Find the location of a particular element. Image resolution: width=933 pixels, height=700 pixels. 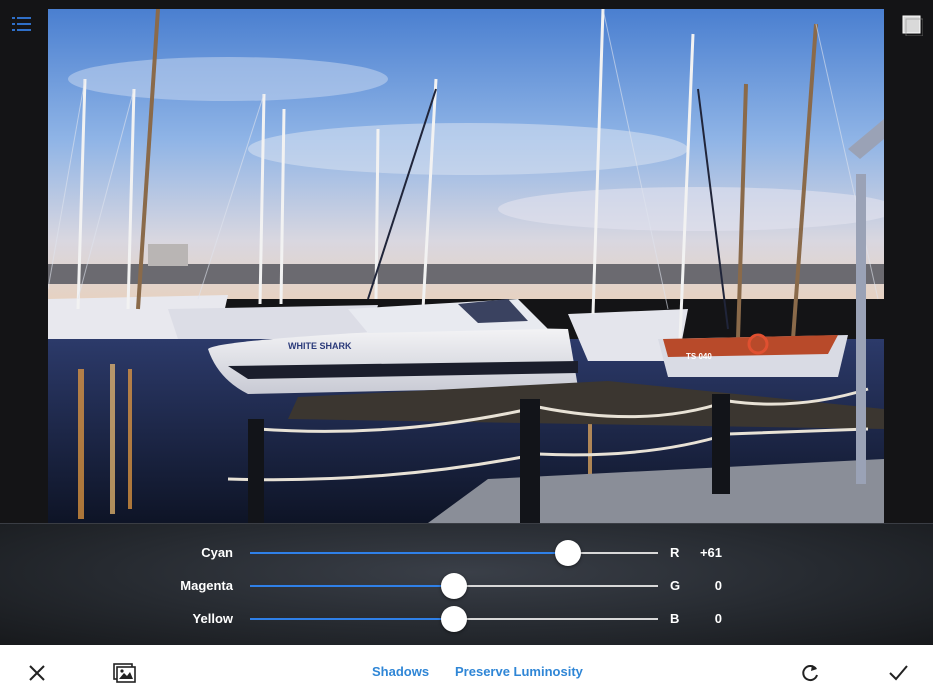

redo-icon is located at coordinates (810, 673).